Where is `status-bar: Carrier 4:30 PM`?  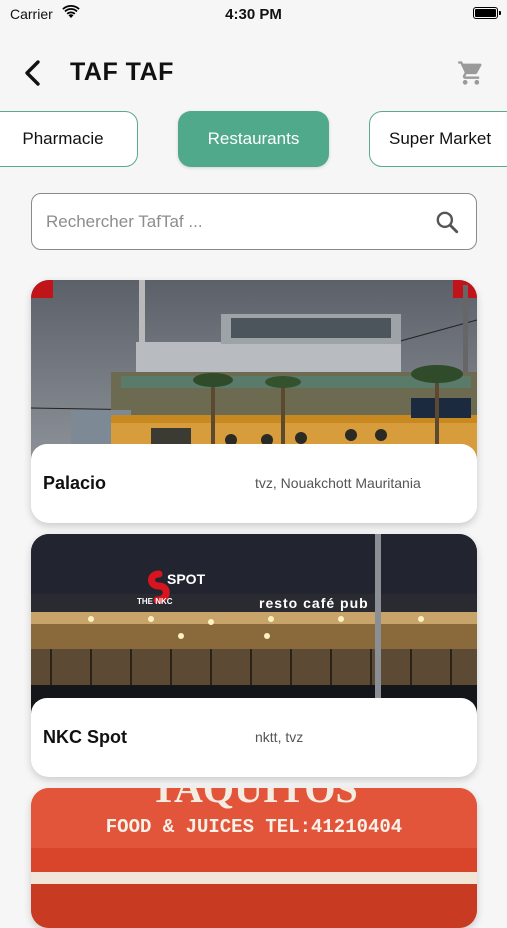
status-bar: Carrier 4:30 PM is located at coordinates (253, 14).